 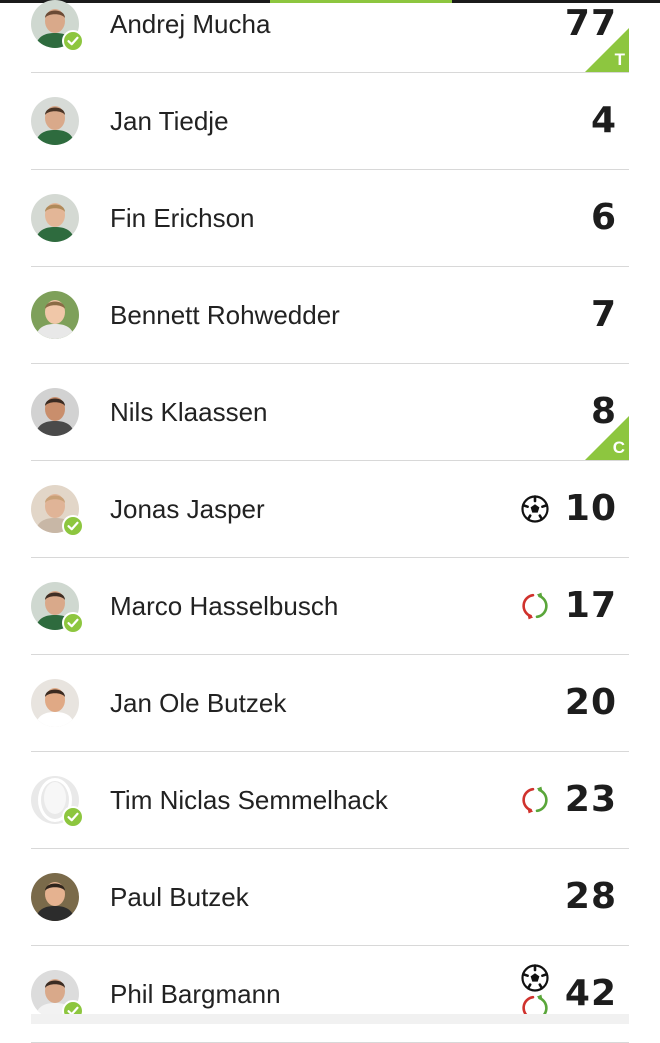 What do you see at coordinates (190, 24) in the screenshot?
I see `player-name: Andrej Mucha` at bounding box center [190, 24].